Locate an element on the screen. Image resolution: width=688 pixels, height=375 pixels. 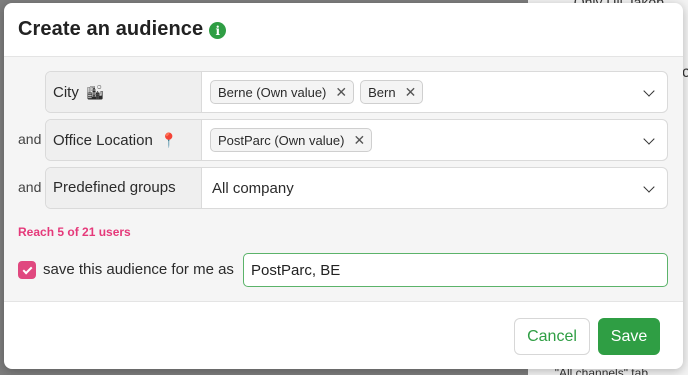
save-button: Save is located at coordinates (629, 336).